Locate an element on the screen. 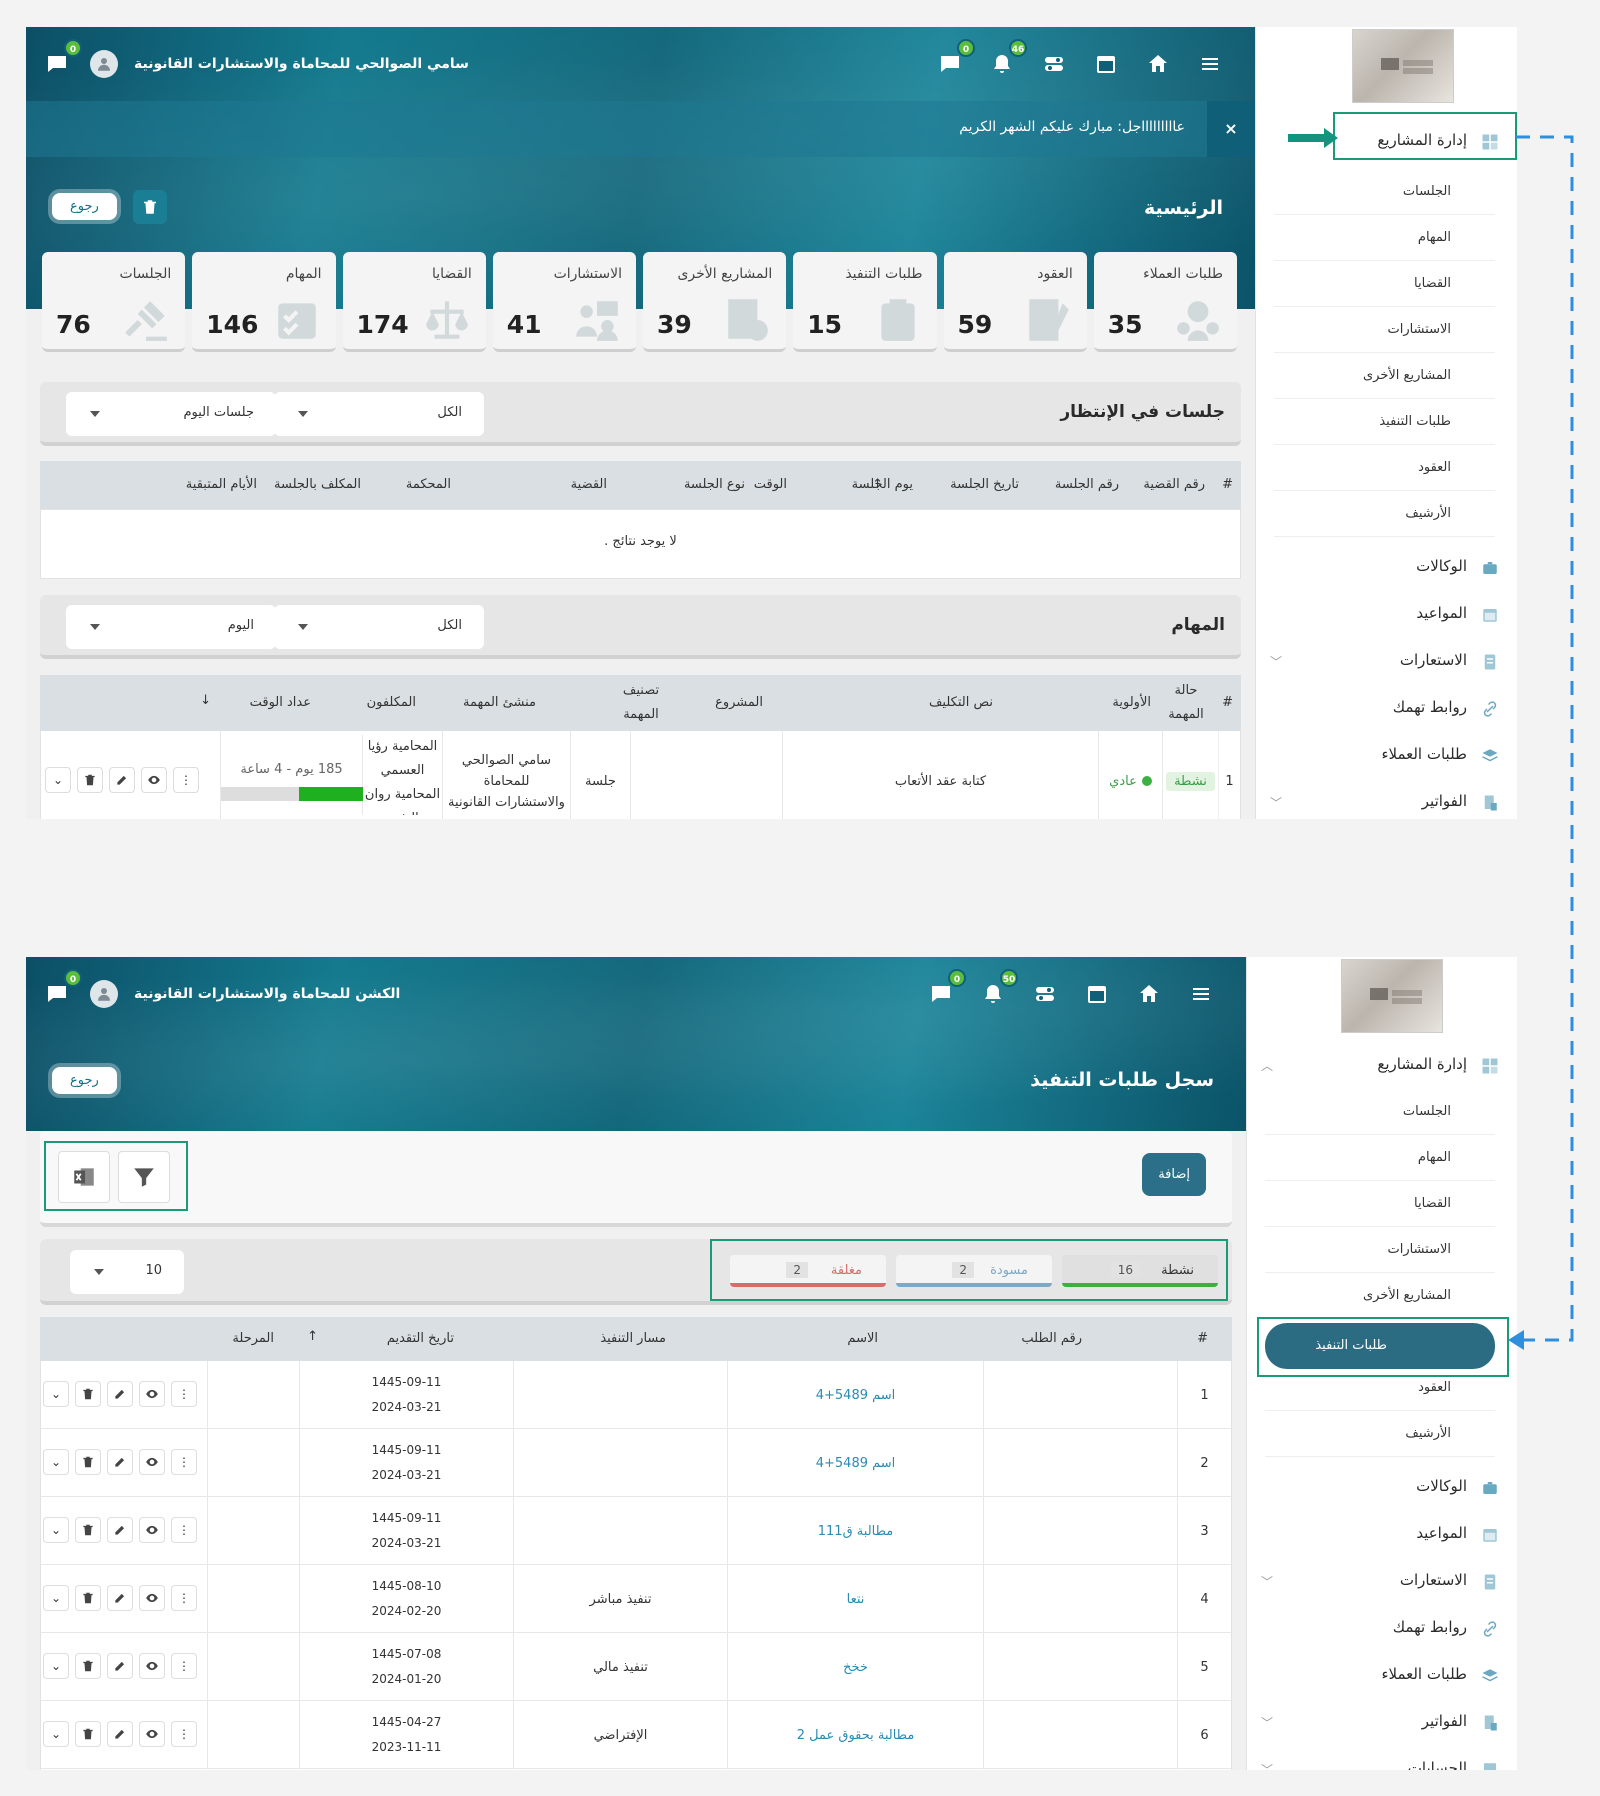 This screenshot has height=1796, width=1600. connector-arrow is located at coordinates (1541, 742).